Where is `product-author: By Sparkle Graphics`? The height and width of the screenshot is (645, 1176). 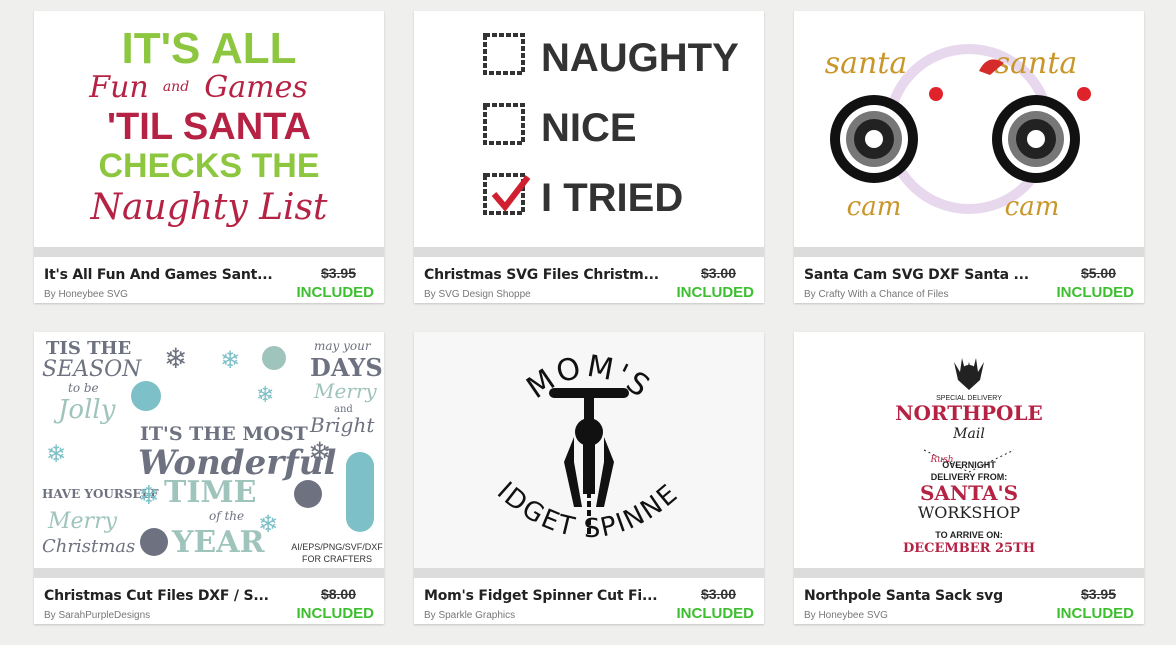
product-author: By Sparkle Graphics is located at coordinates (469, 615).